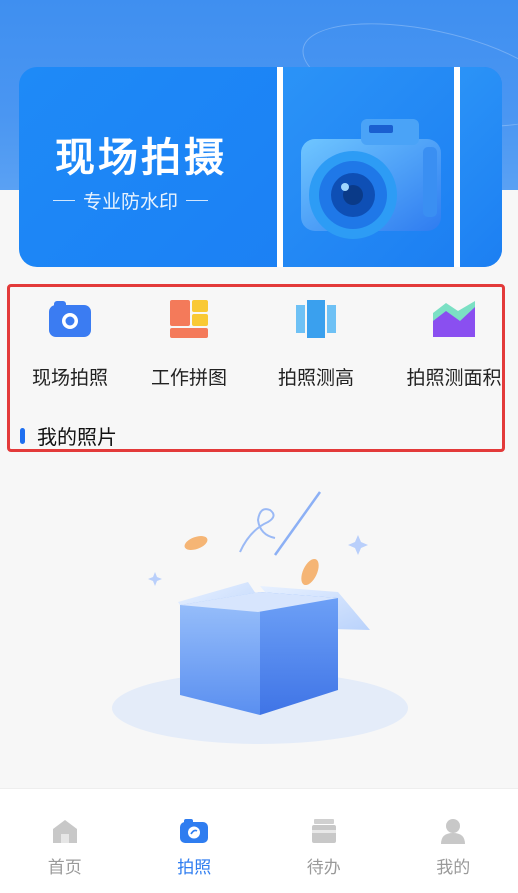 The height and width of the screenshot is (893, 518). What do you see at coordinates (189, 344) in the screenshot?
I see `feature-collage: 工作拼图` at bounding box center [189, 344].